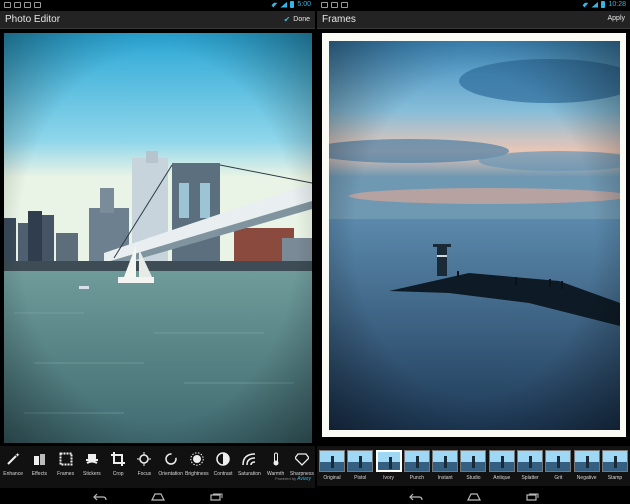 The width and height of the screenshot is (630, 504). I want to click on frame-option: Pistol, so click(360, 468).